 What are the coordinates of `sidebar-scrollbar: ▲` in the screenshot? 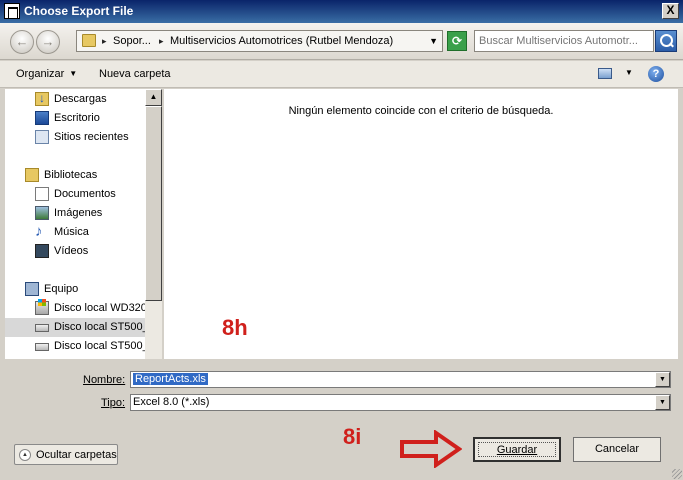 It's located at (153, 224).